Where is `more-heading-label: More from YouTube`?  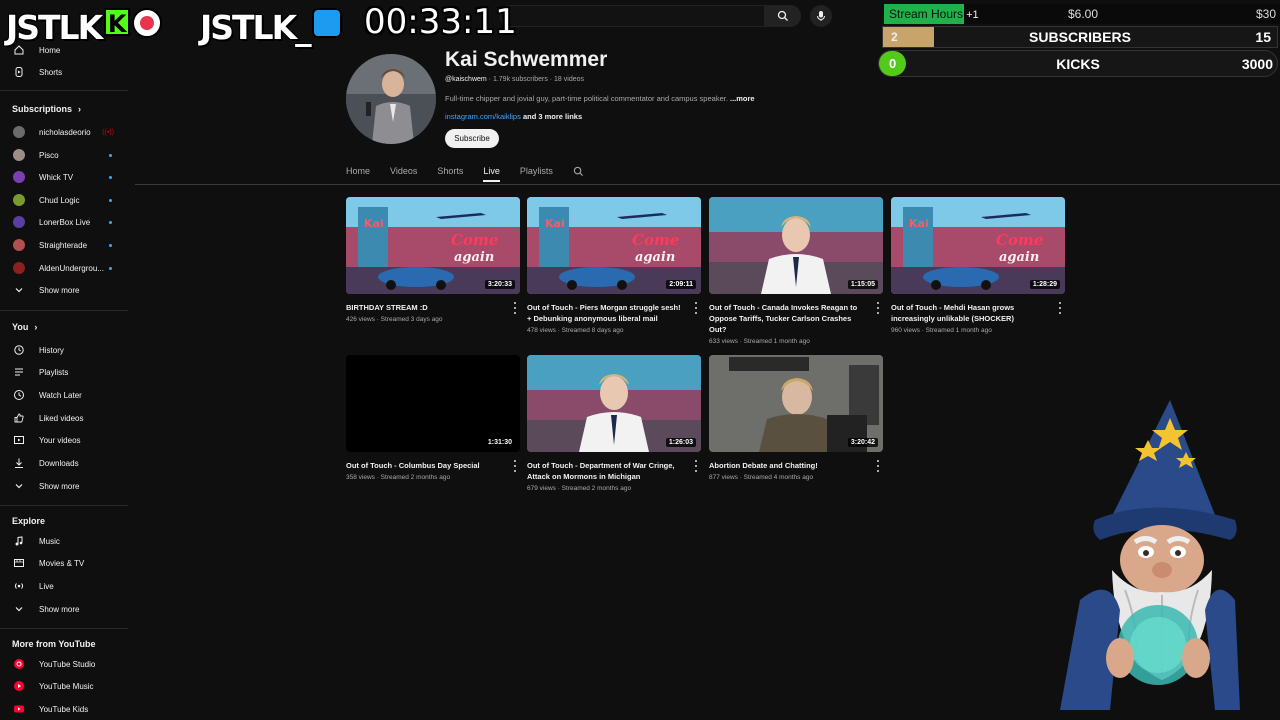 more-heading-label: More from YouTube is located at coordinates (54, 644).